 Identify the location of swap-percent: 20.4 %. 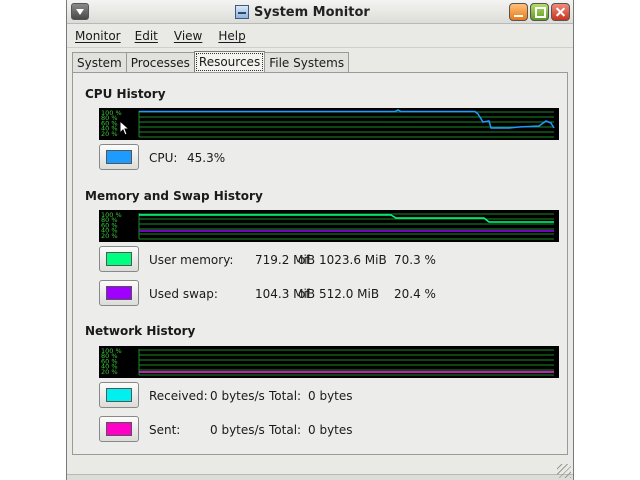
(415, 294).